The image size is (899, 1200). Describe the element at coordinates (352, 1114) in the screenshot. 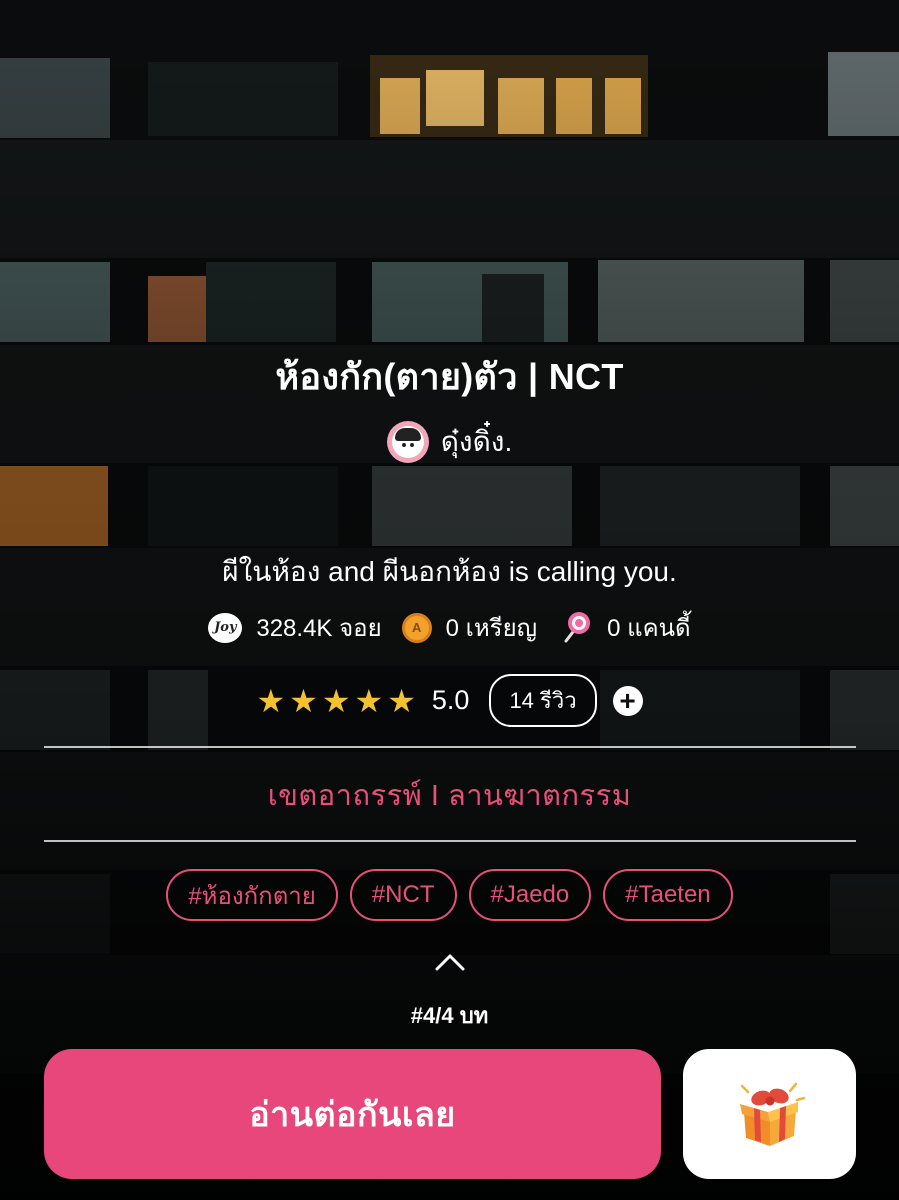

I see `continue-reading-button: อ่านต่อกันเลย` at that location.